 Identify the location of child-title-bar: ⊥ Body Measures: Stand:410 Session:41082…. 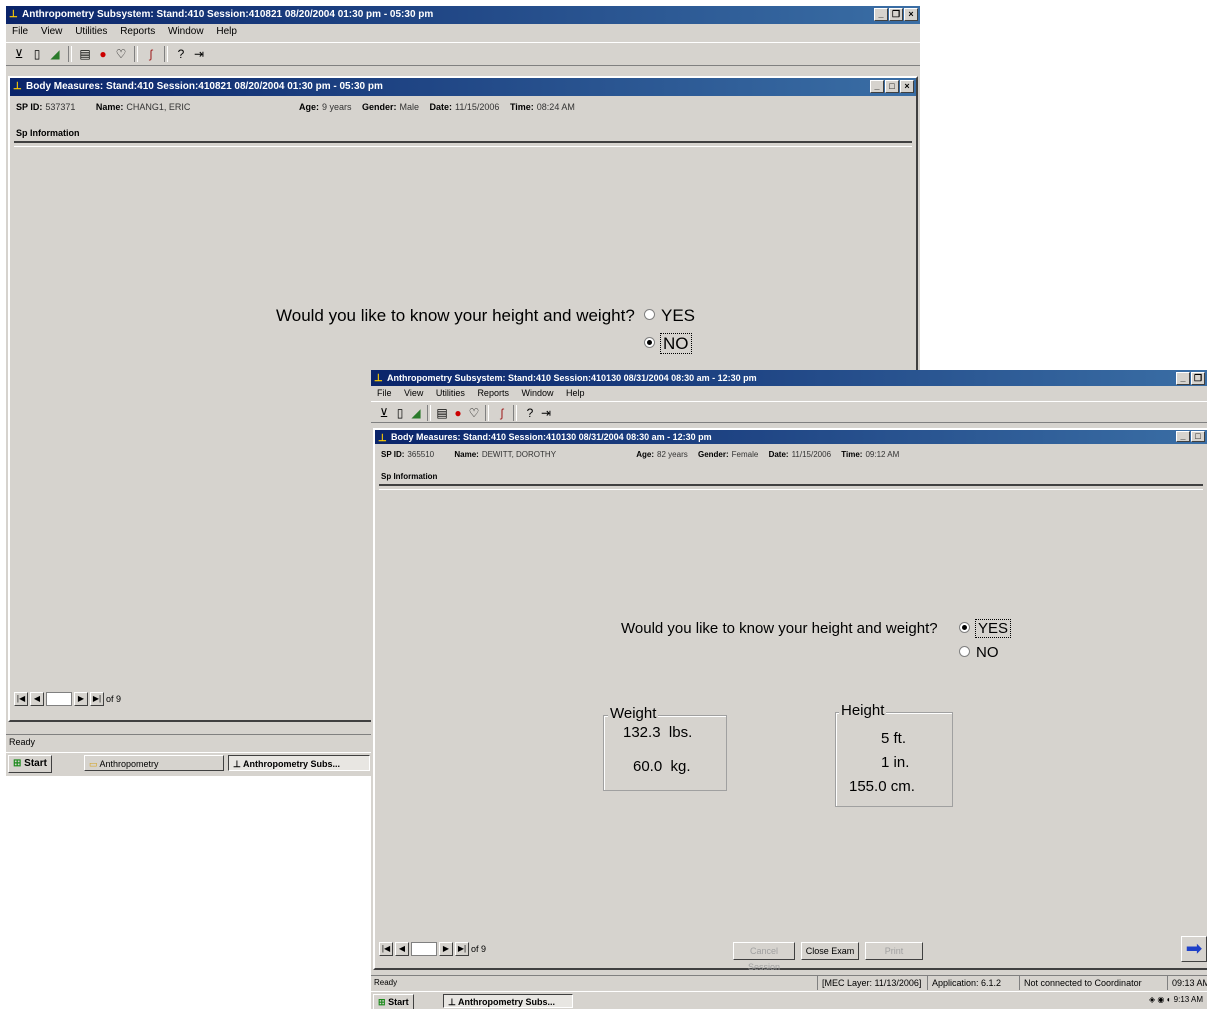
(463, 87).